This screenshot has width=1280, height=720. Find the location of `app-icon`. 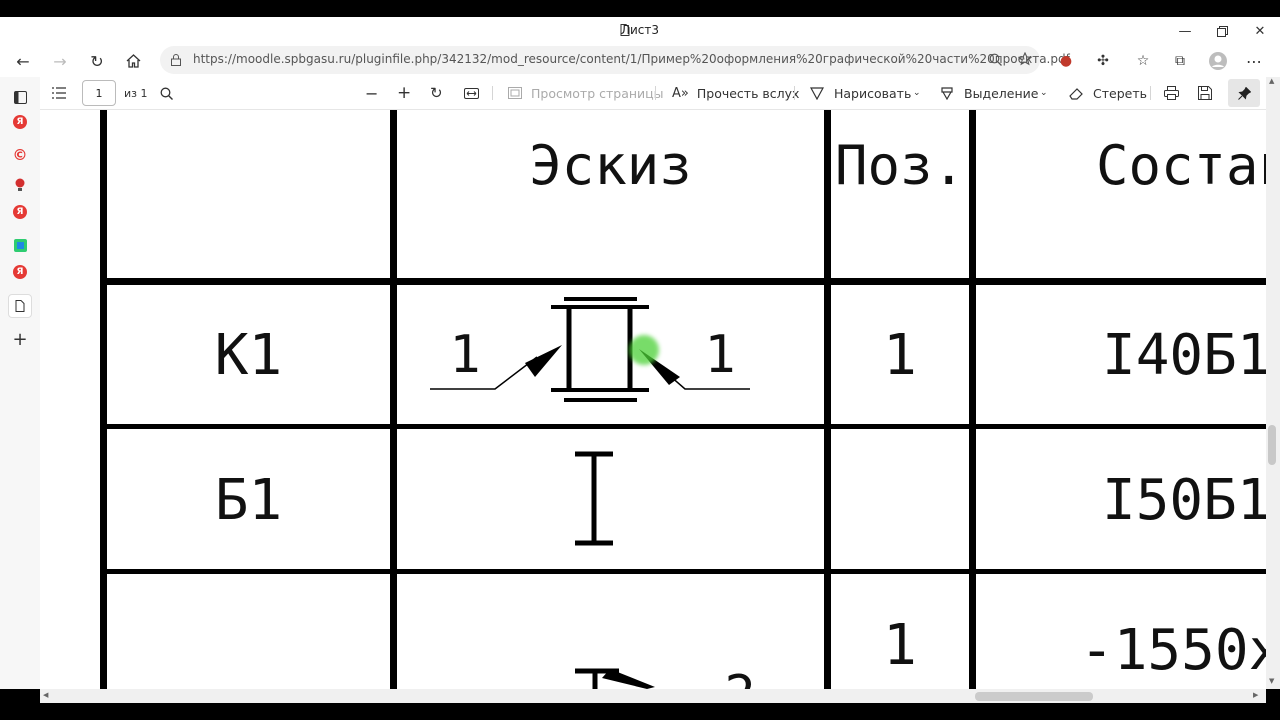

app-icon is located at coordinates (20, 245).